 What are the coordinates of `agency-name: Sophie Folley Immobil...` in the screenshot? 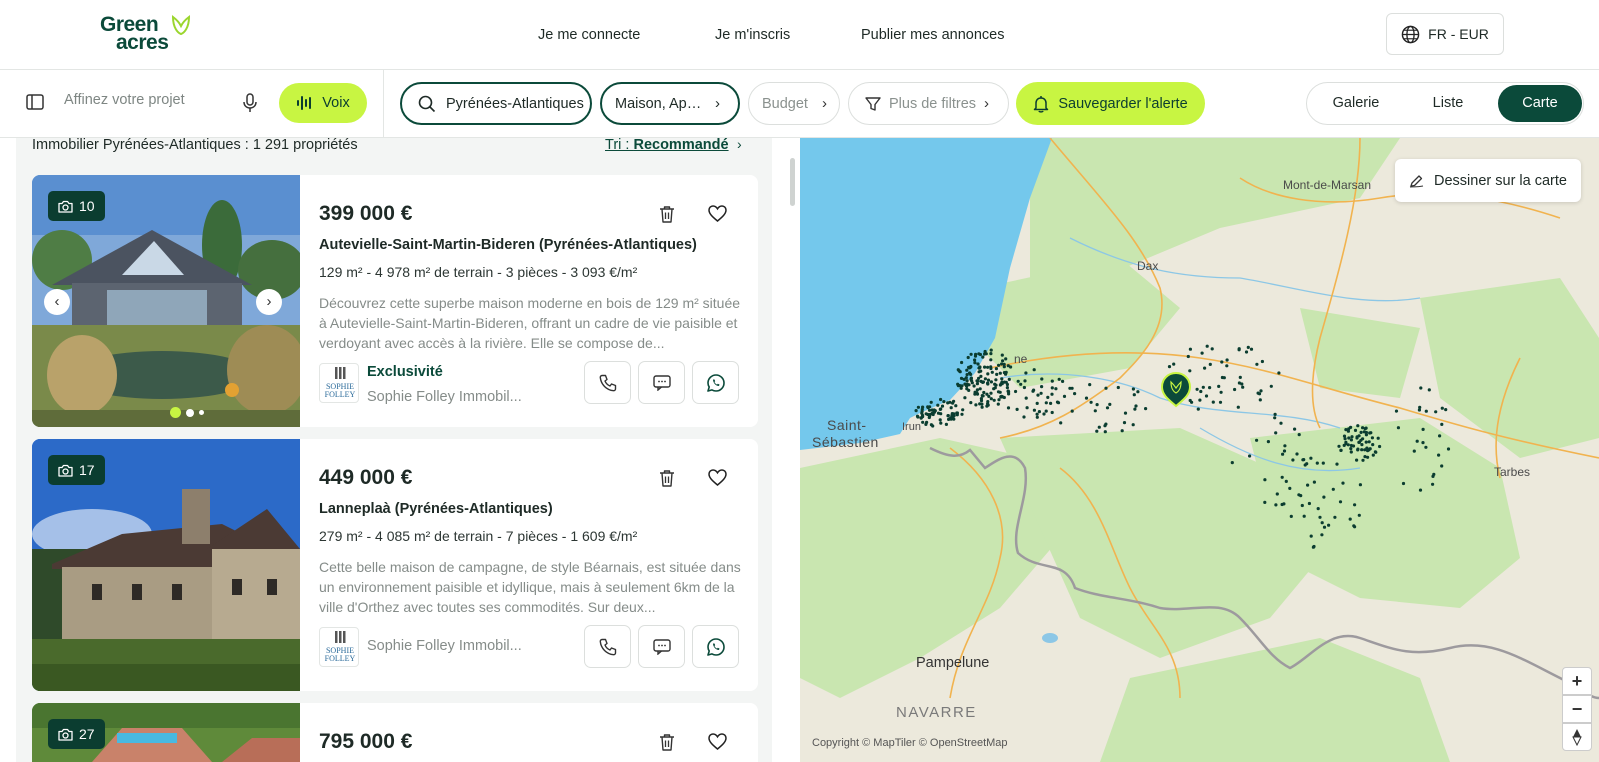 It's located at (444, 646).